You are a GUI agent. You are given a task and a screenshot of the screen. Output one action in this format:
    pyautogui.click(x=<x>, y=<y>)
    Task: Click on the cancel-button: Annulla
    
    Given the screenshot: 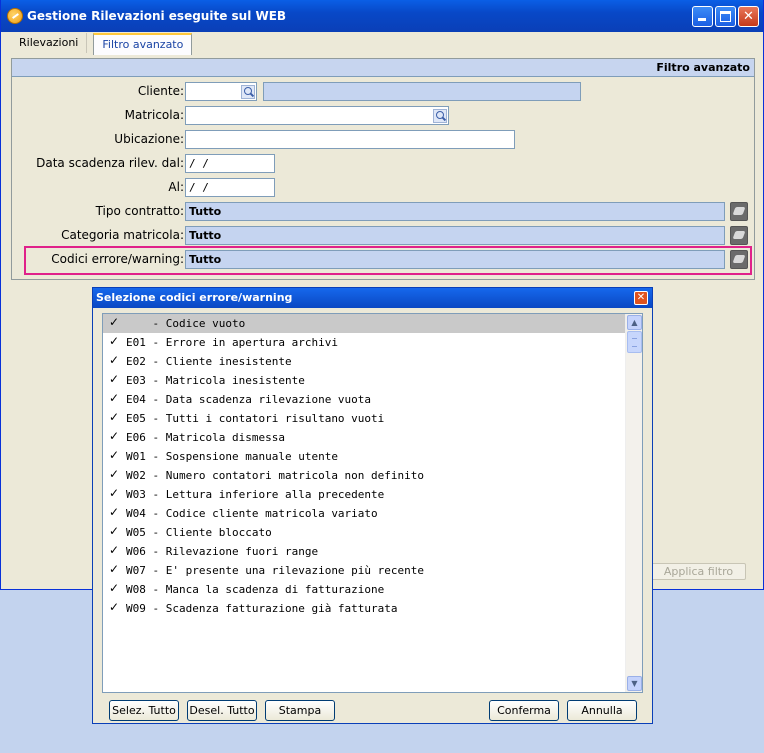 What is the action you would take?
    pyautogui.click(x=602, y=710)
    